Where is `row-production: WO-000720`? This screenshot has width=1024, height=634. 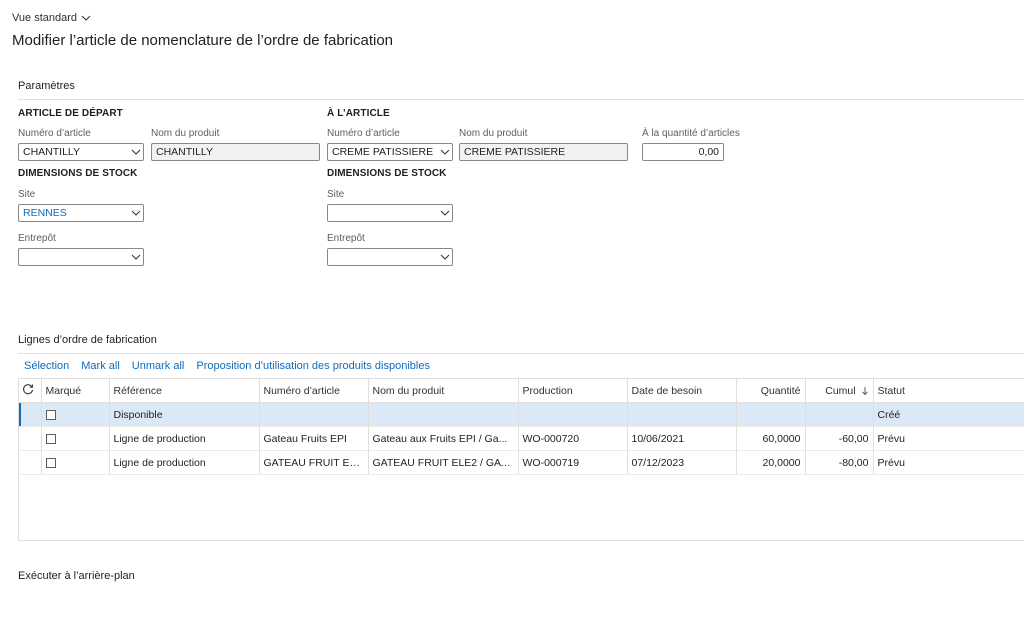
row-production: WO-000720 is located at coordinates (573, 438).